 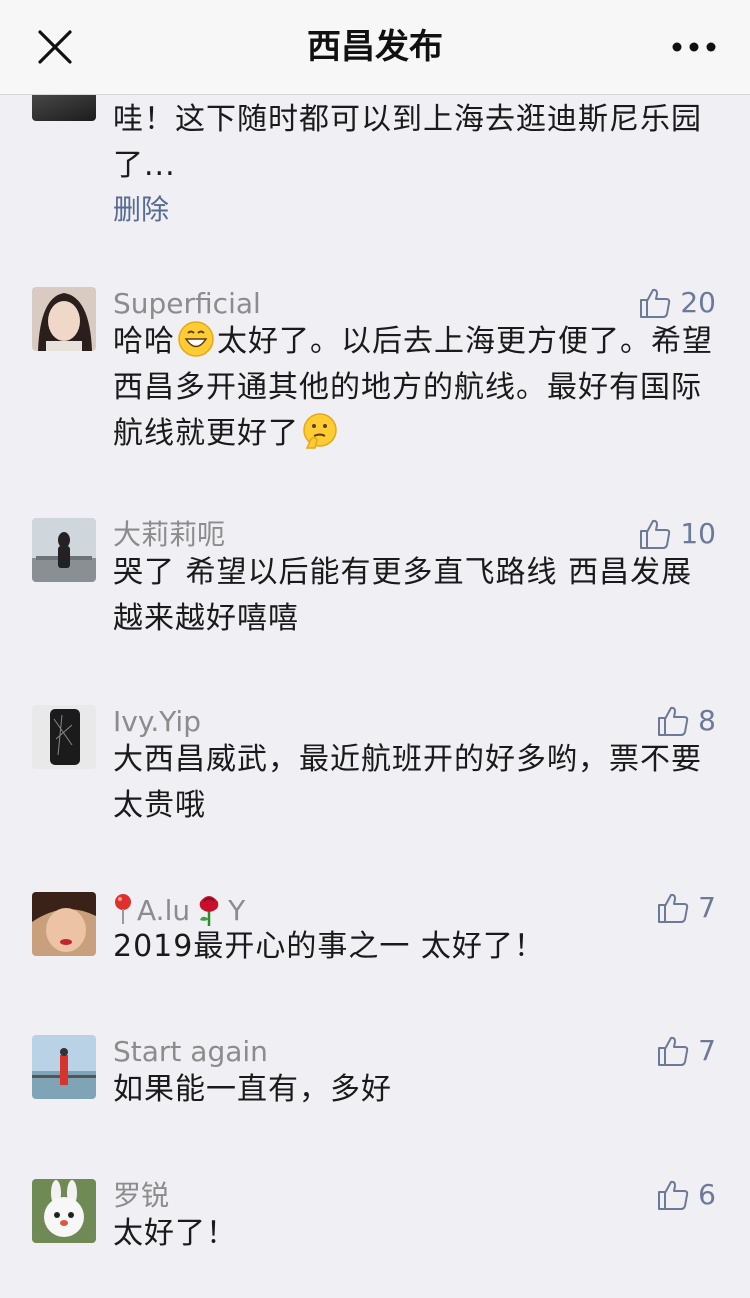 I want to click on comment-nickname: 罗锐, so click(x=141, y=1195).